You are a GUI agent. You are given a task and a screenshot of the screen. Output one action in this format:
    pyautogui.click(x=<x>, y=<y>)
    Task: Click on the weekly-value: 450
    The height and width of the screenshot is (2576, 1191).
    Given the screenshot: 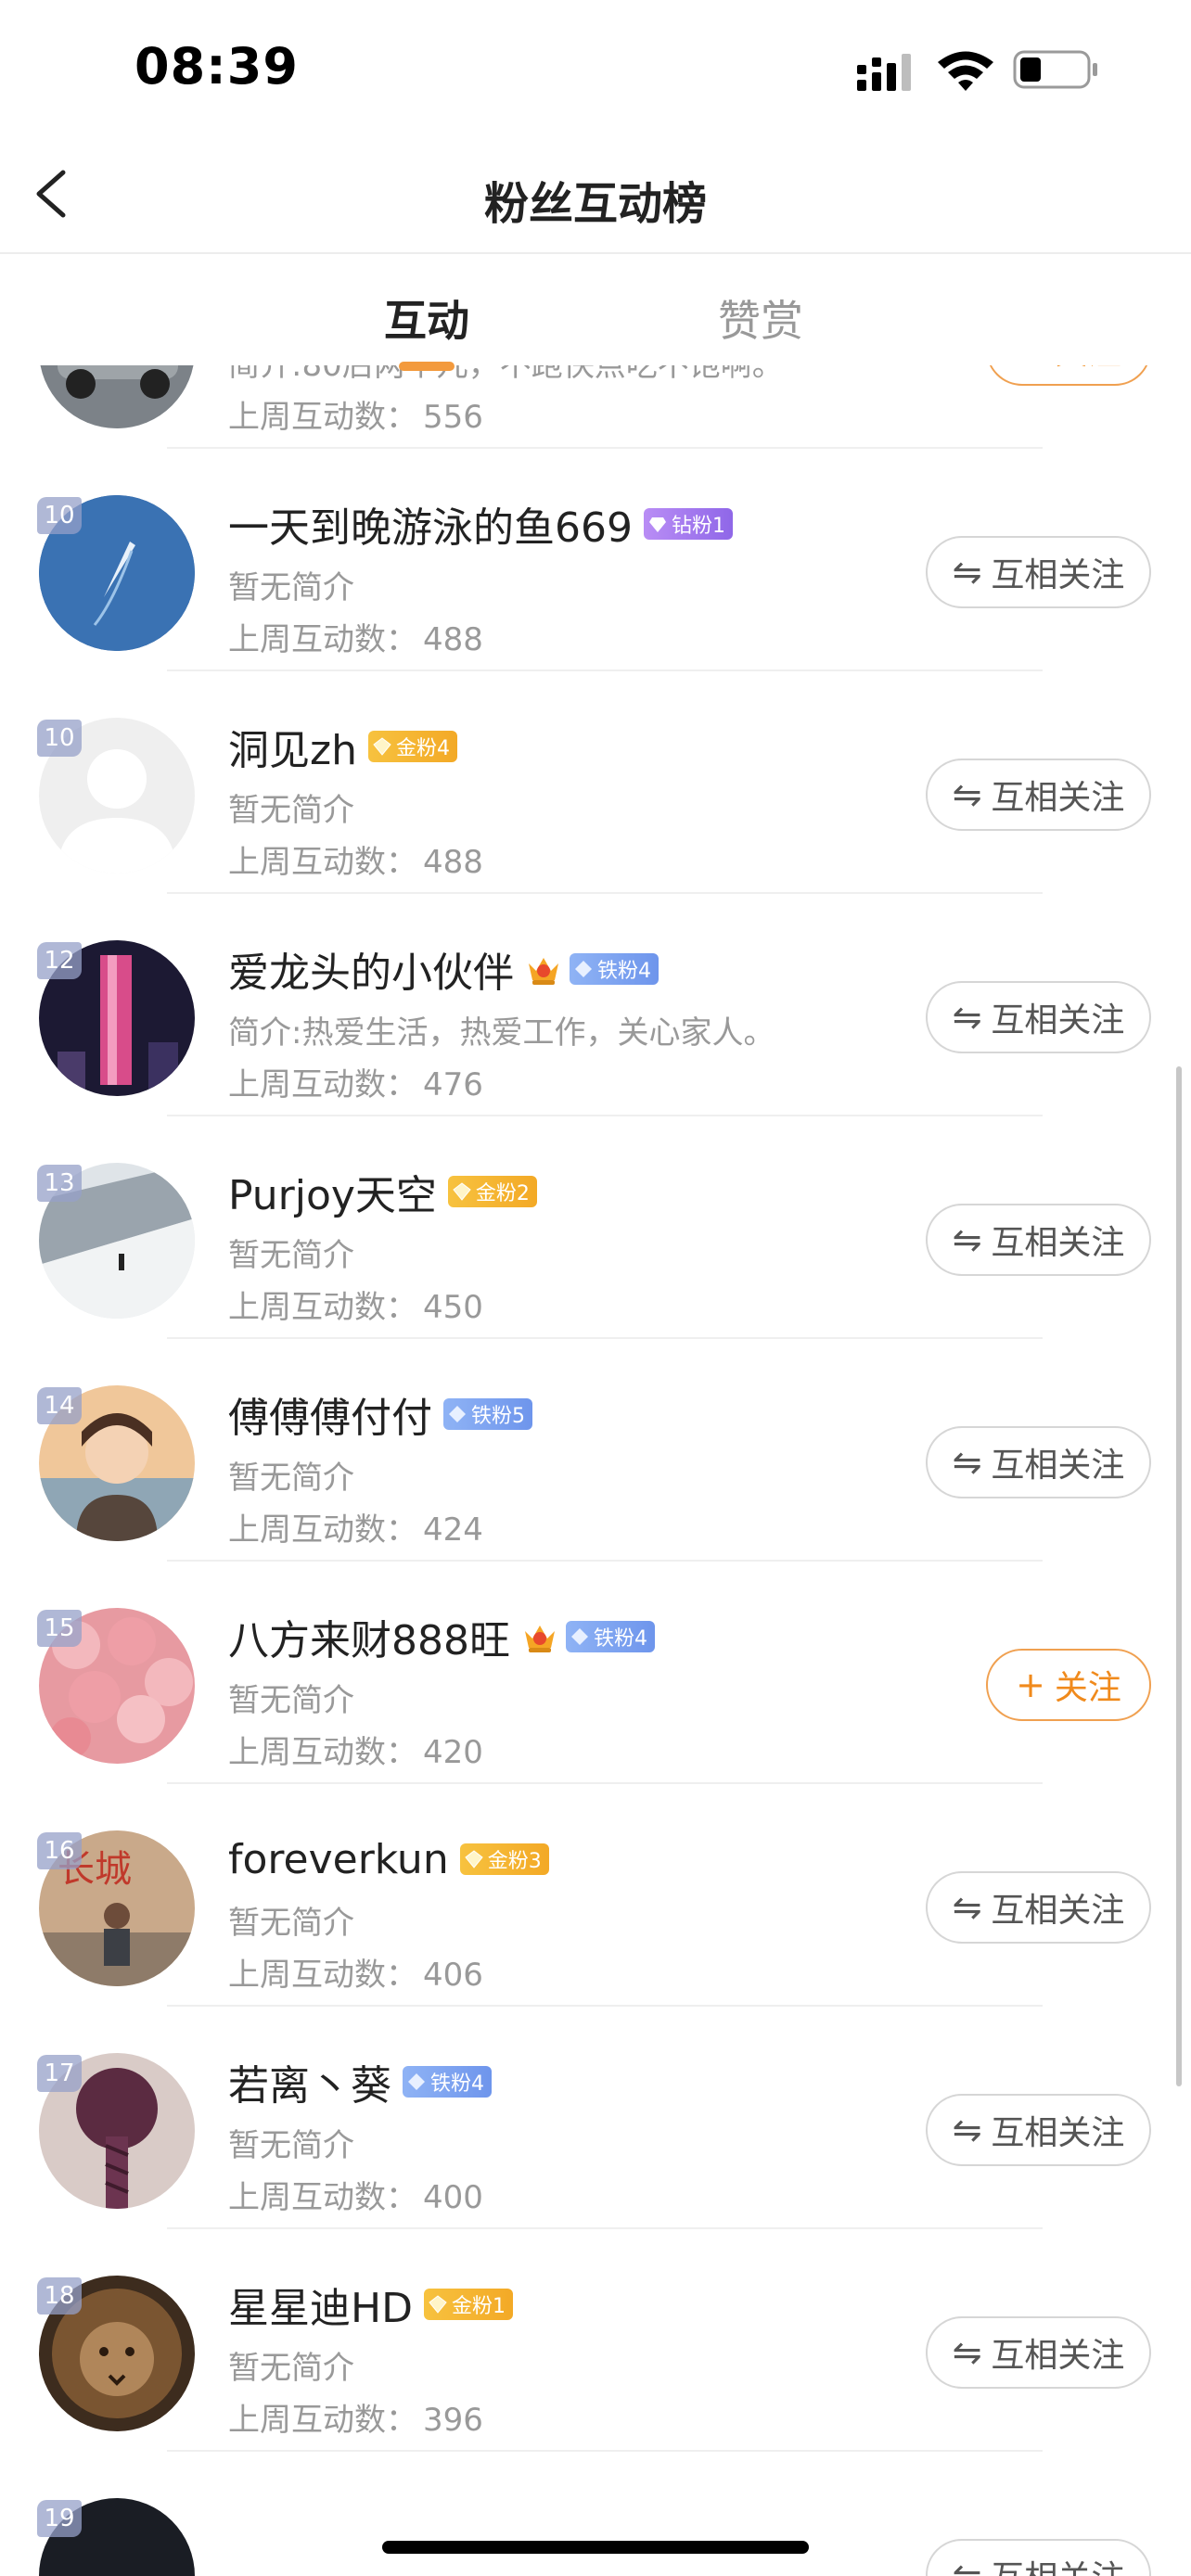 What is the action you would take?
    pyautogui.click(x=453, y=1307)
    